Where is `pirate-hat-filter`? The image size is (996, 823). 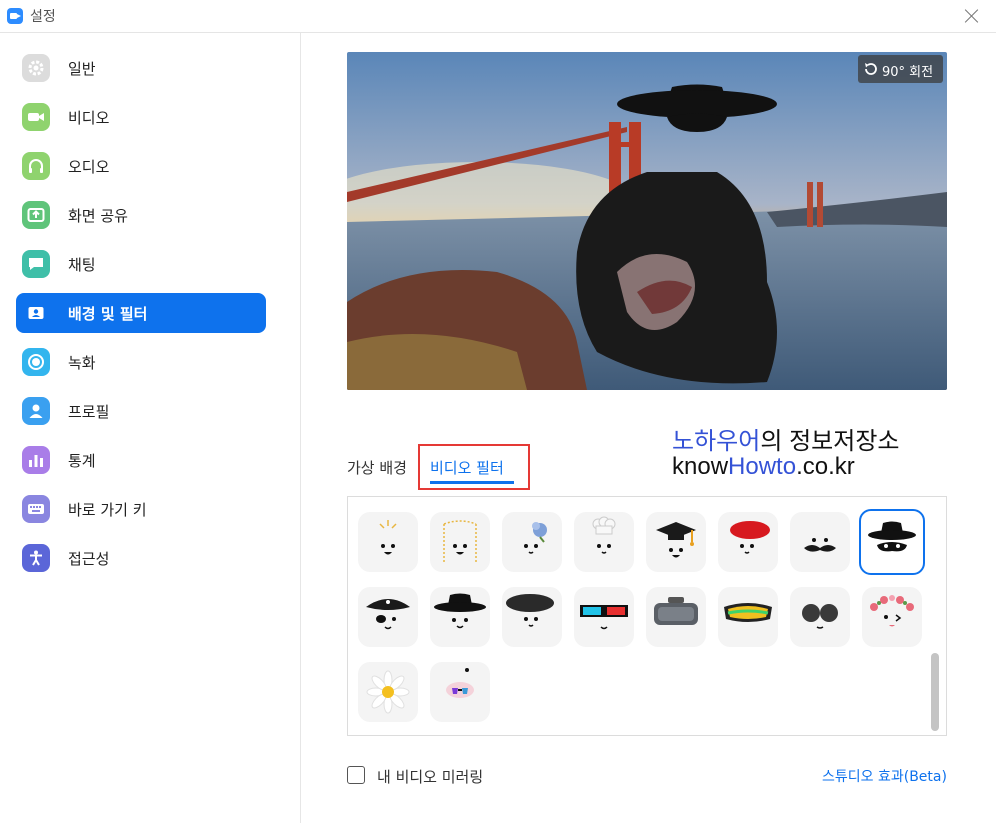 pirate-hat-filter is located at coordinates (388, 617).